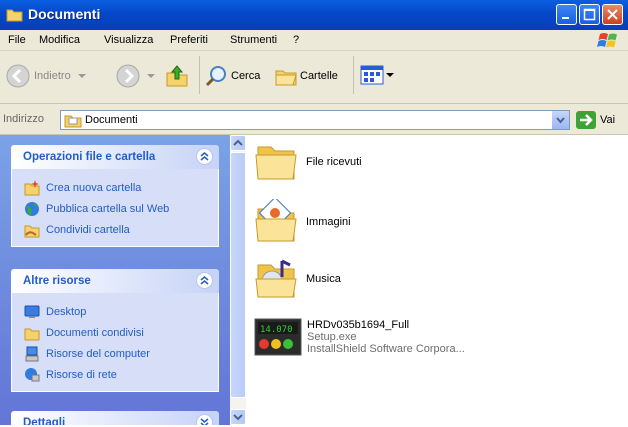 The height and width of the screenshot is (427, 628). I want to click on panel-header: Altre risorse, so click(115, 281).